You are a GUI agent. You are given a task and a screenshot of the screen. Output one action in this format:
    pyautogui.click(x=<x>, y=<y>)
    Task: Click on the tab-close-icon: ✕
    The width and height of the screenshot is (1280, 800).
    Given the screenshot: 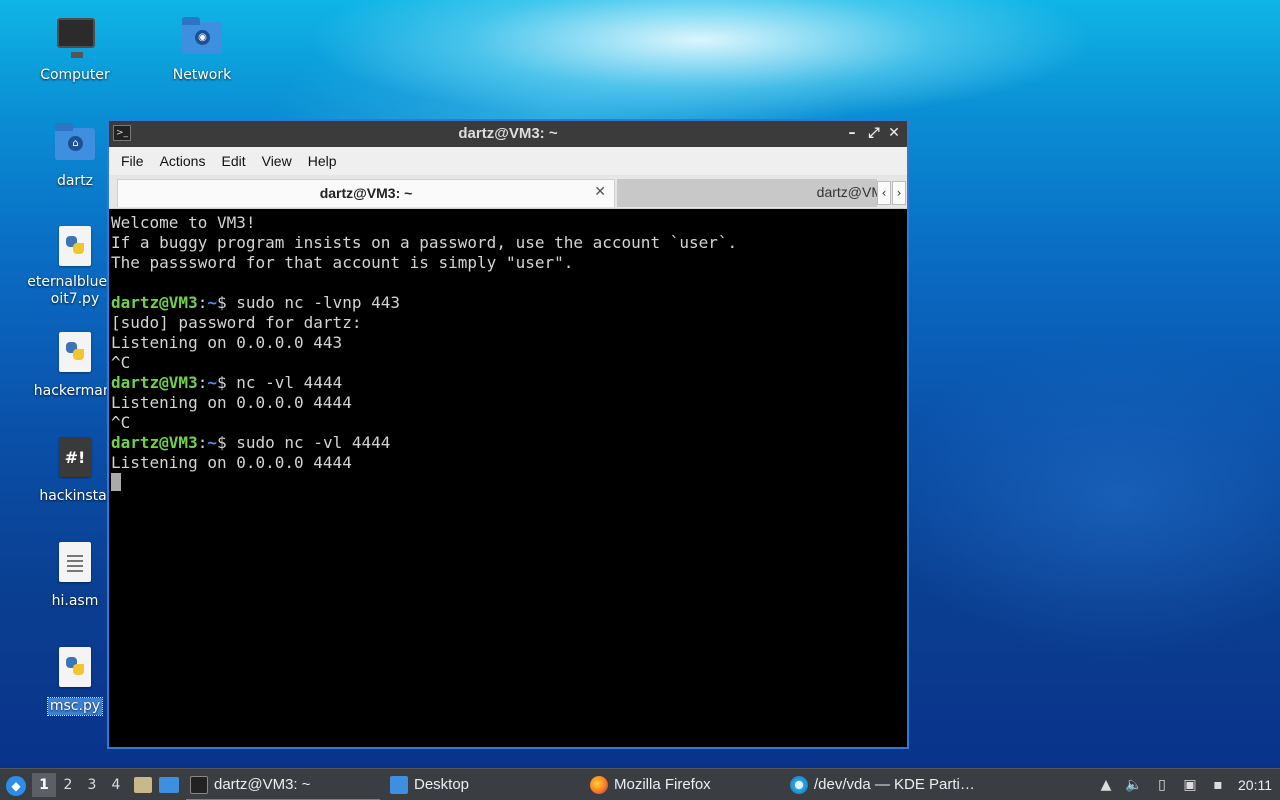 What is the action you would take?
    pyautogui.click(x=600, y=192)
    